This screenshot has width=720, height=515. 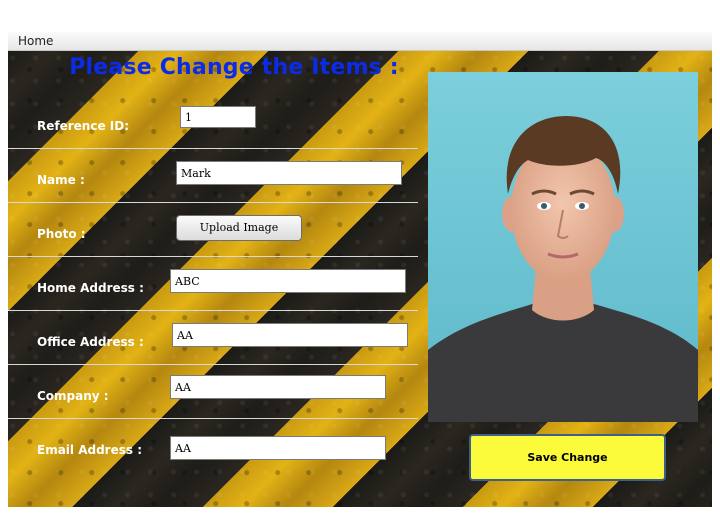 I want to click on upload-image-button: Upload Image, so click(x=239, y=228).